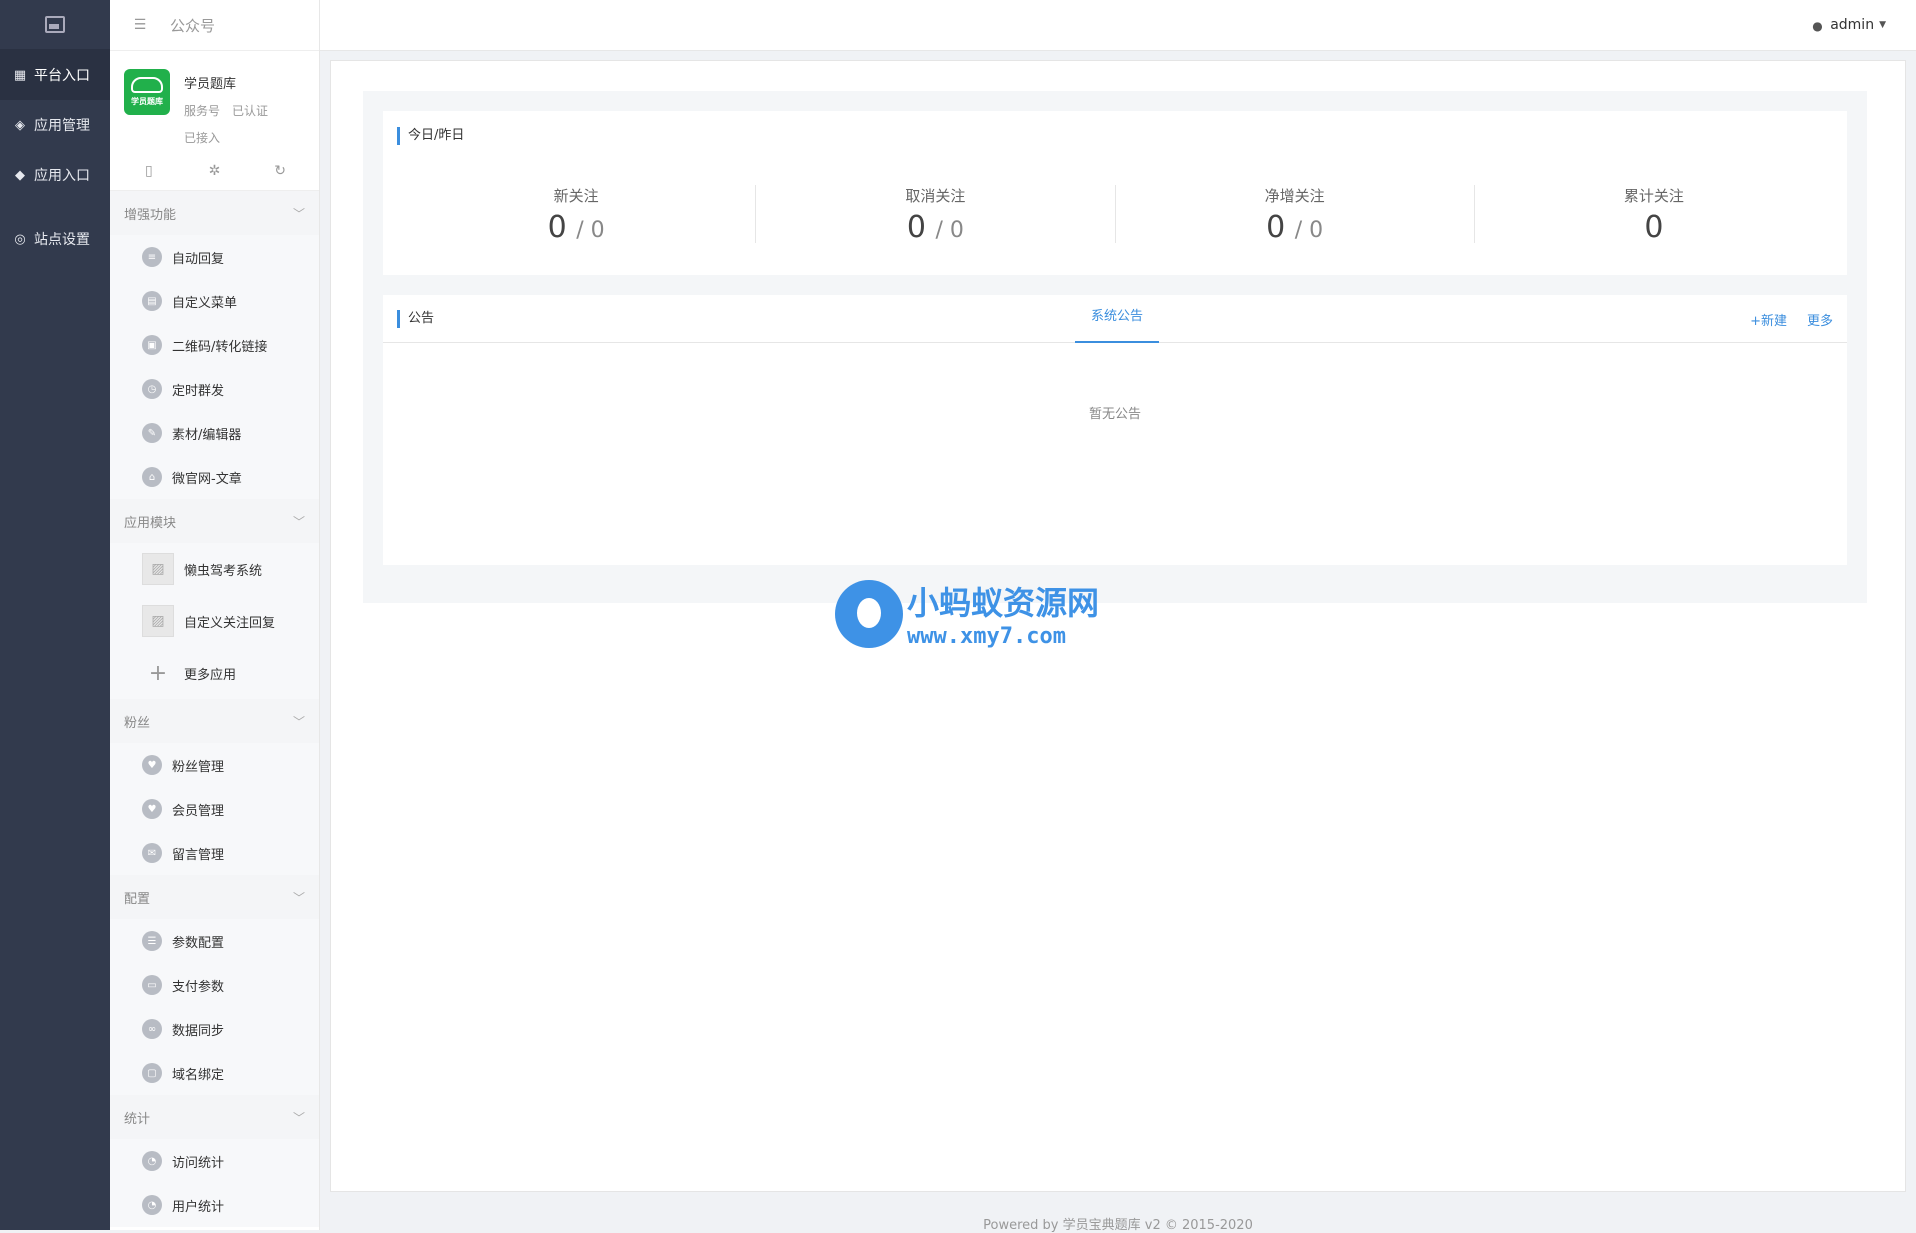 The width and height of the screenshot is (1916, 1233). I want to click on sidebar-item-fans: ♥ 粉丝管理, so click(214, 765).